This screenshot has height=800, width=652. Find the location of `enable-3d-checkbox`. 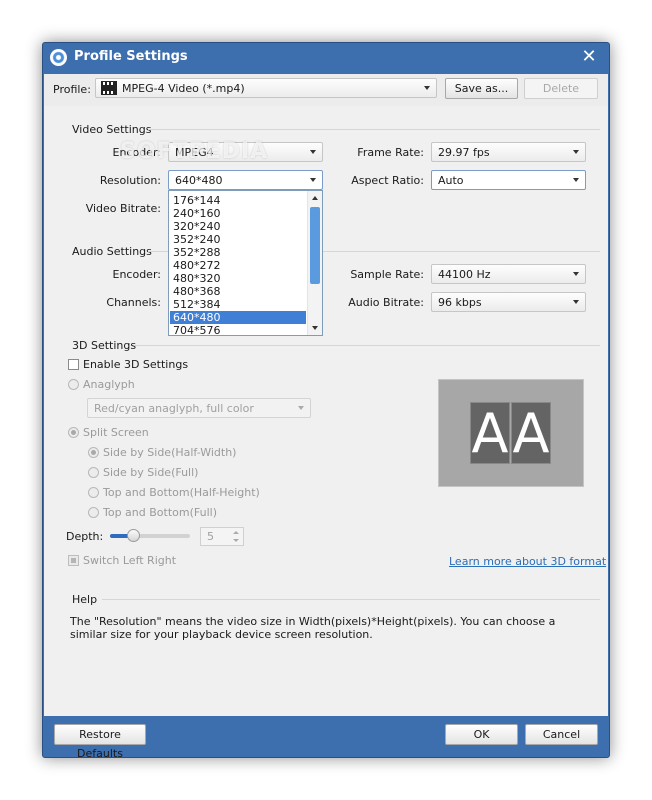

enable-3d-checkbox is located at coordinates (73, 364).